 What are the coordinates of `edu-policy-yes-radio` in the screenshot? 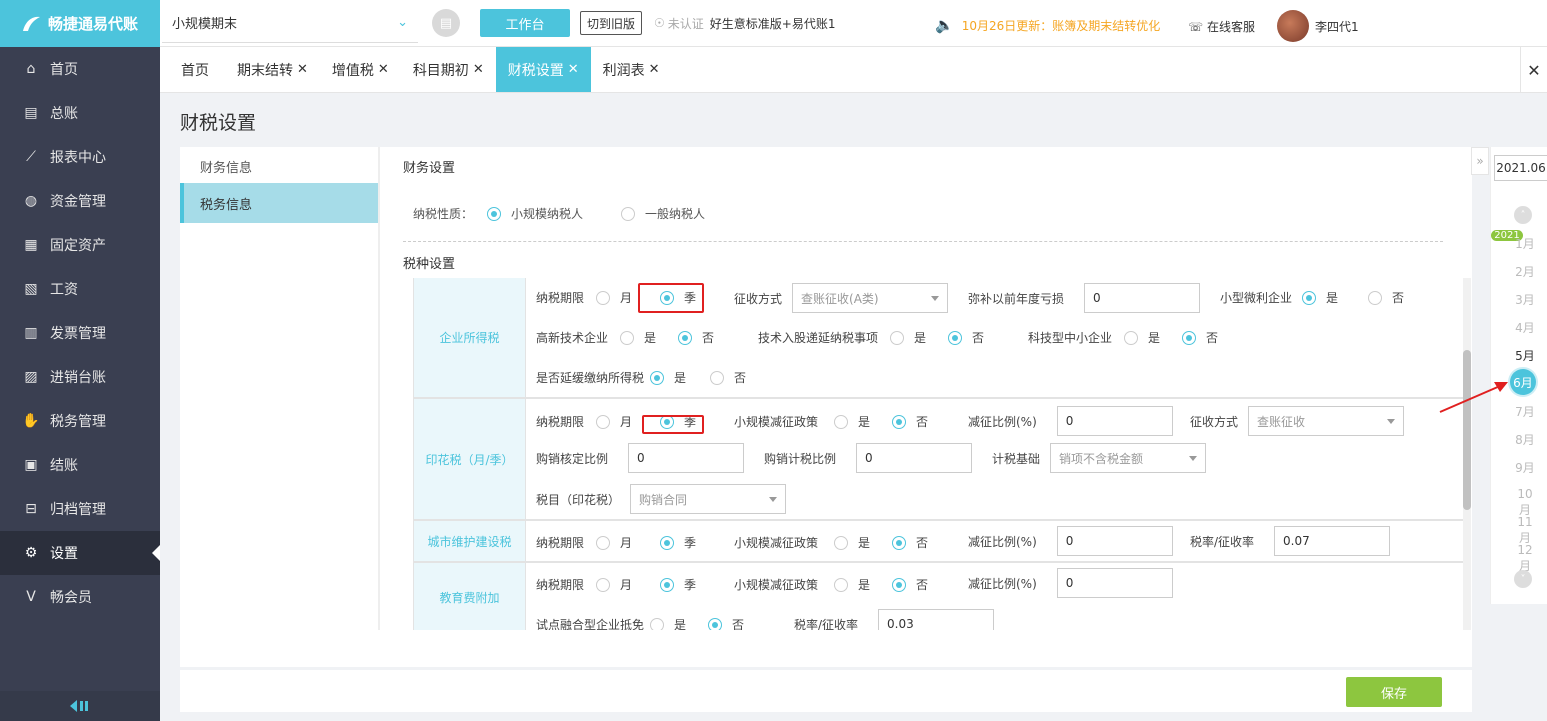 It's located at (841, 584).